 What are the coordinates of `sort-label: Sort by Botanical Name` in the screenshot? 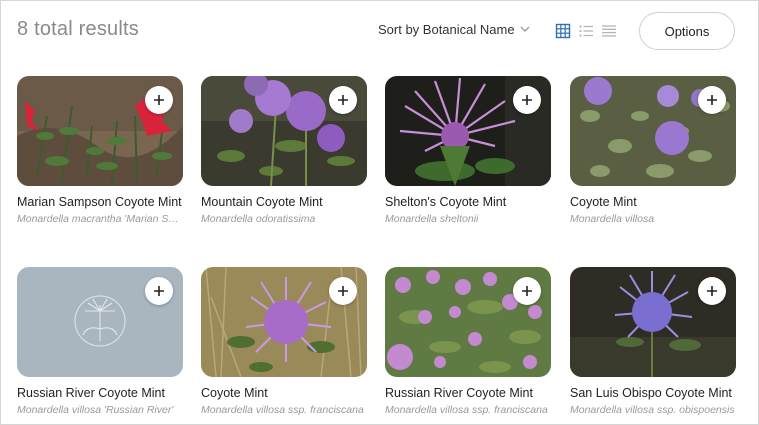 It's located at (446, 29).